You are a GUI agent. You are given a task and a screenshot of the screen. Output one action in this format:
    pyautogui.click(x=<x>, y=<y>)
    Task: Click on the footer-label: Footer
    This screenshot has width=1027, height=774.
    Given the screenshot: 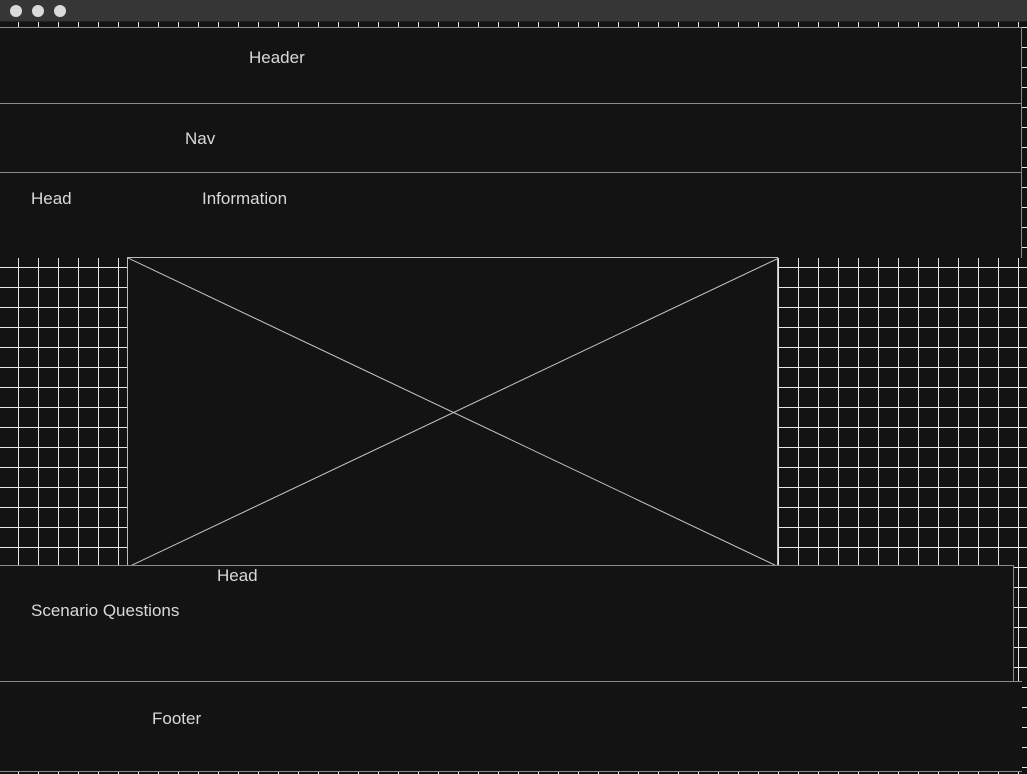 What is the action you would take?
    pyautogui.click(x=177, y=718)
    